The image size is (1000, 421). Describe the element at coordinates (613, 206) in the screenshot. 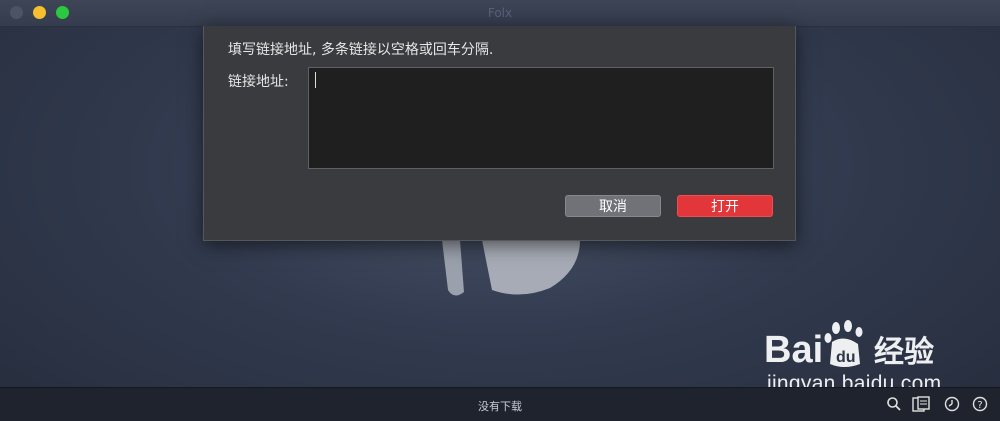

I see `cancel-button: 取消` at that location.